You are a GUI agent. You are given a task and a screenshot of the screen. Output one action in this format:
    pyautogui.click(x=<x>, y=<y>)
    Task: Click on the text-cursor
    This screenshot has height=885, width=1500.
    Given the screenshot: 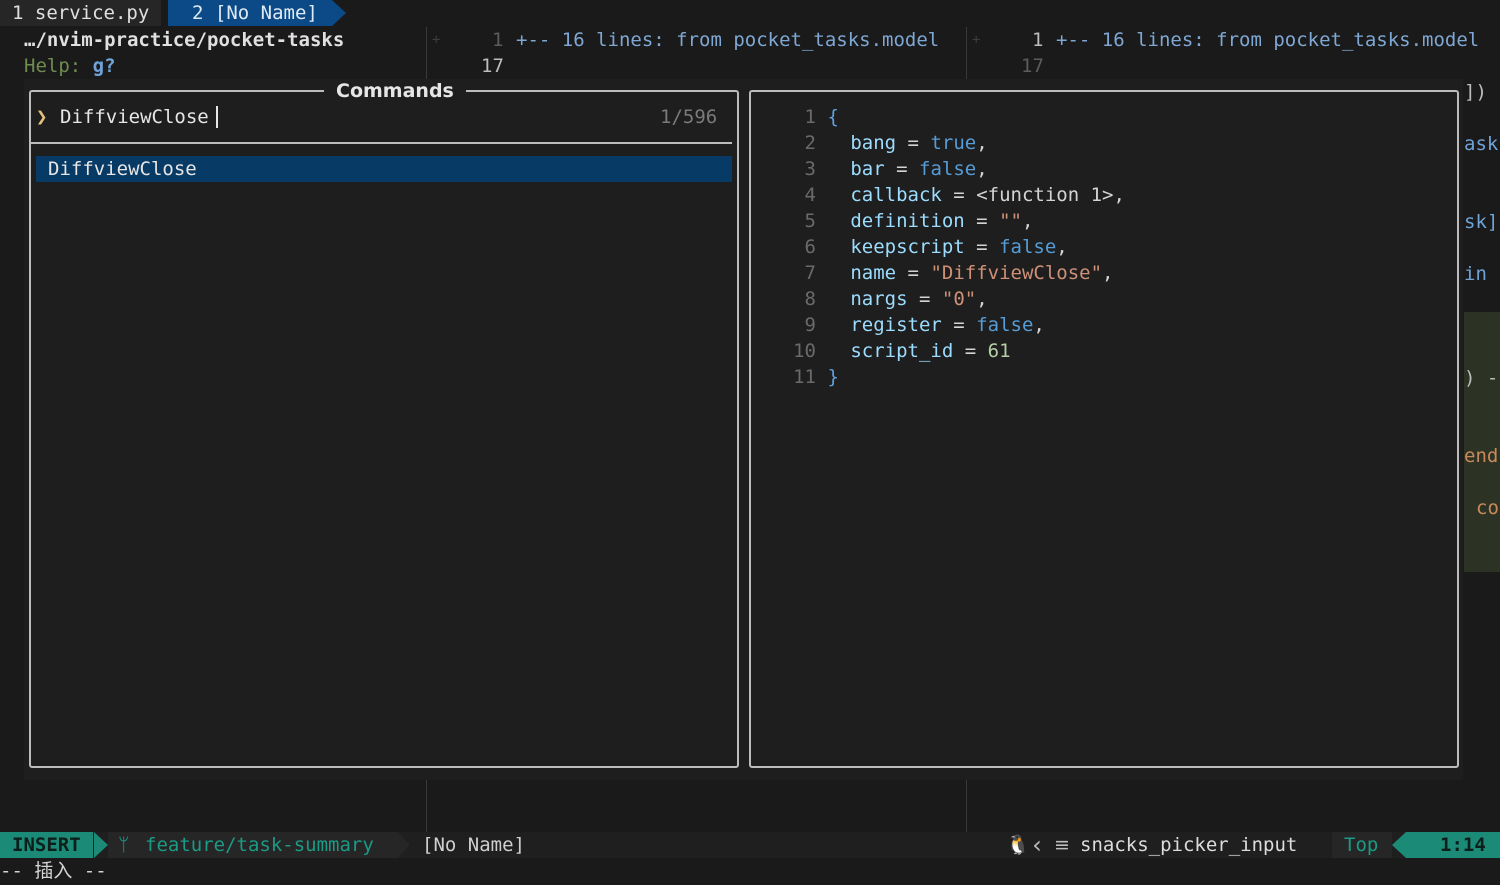 What is the action you would take?
    pyautogui.click(x=217, y=117)
    